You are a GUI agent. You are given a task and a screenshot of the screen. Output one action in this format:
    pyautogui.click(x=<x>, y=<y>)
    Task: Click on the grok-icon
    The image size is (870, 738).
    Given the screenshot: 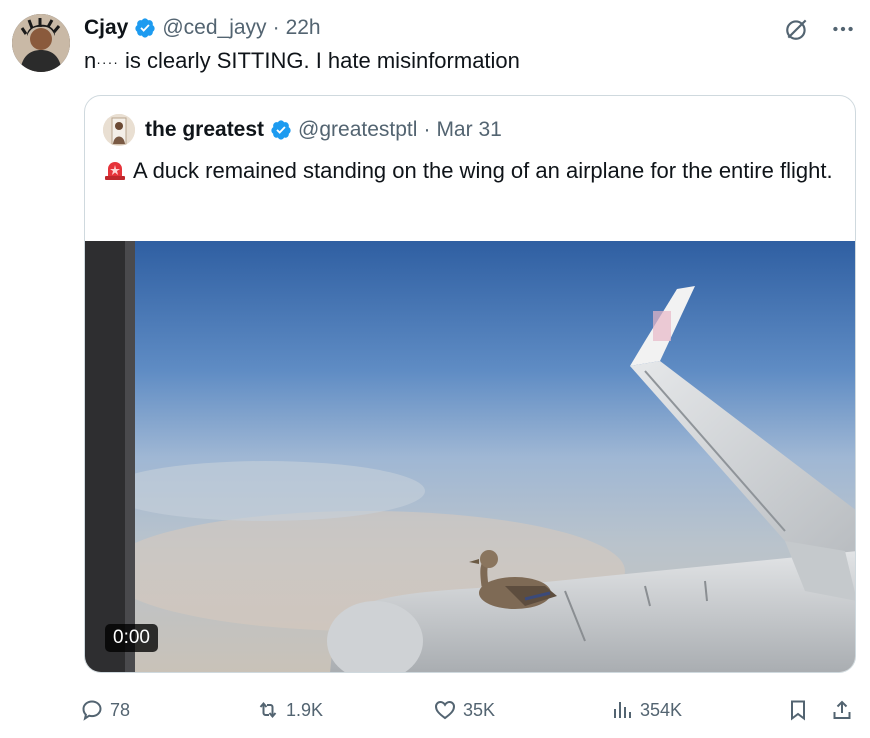 What is the action you would take?
    pyautogui.click(x=797, y=29)
    